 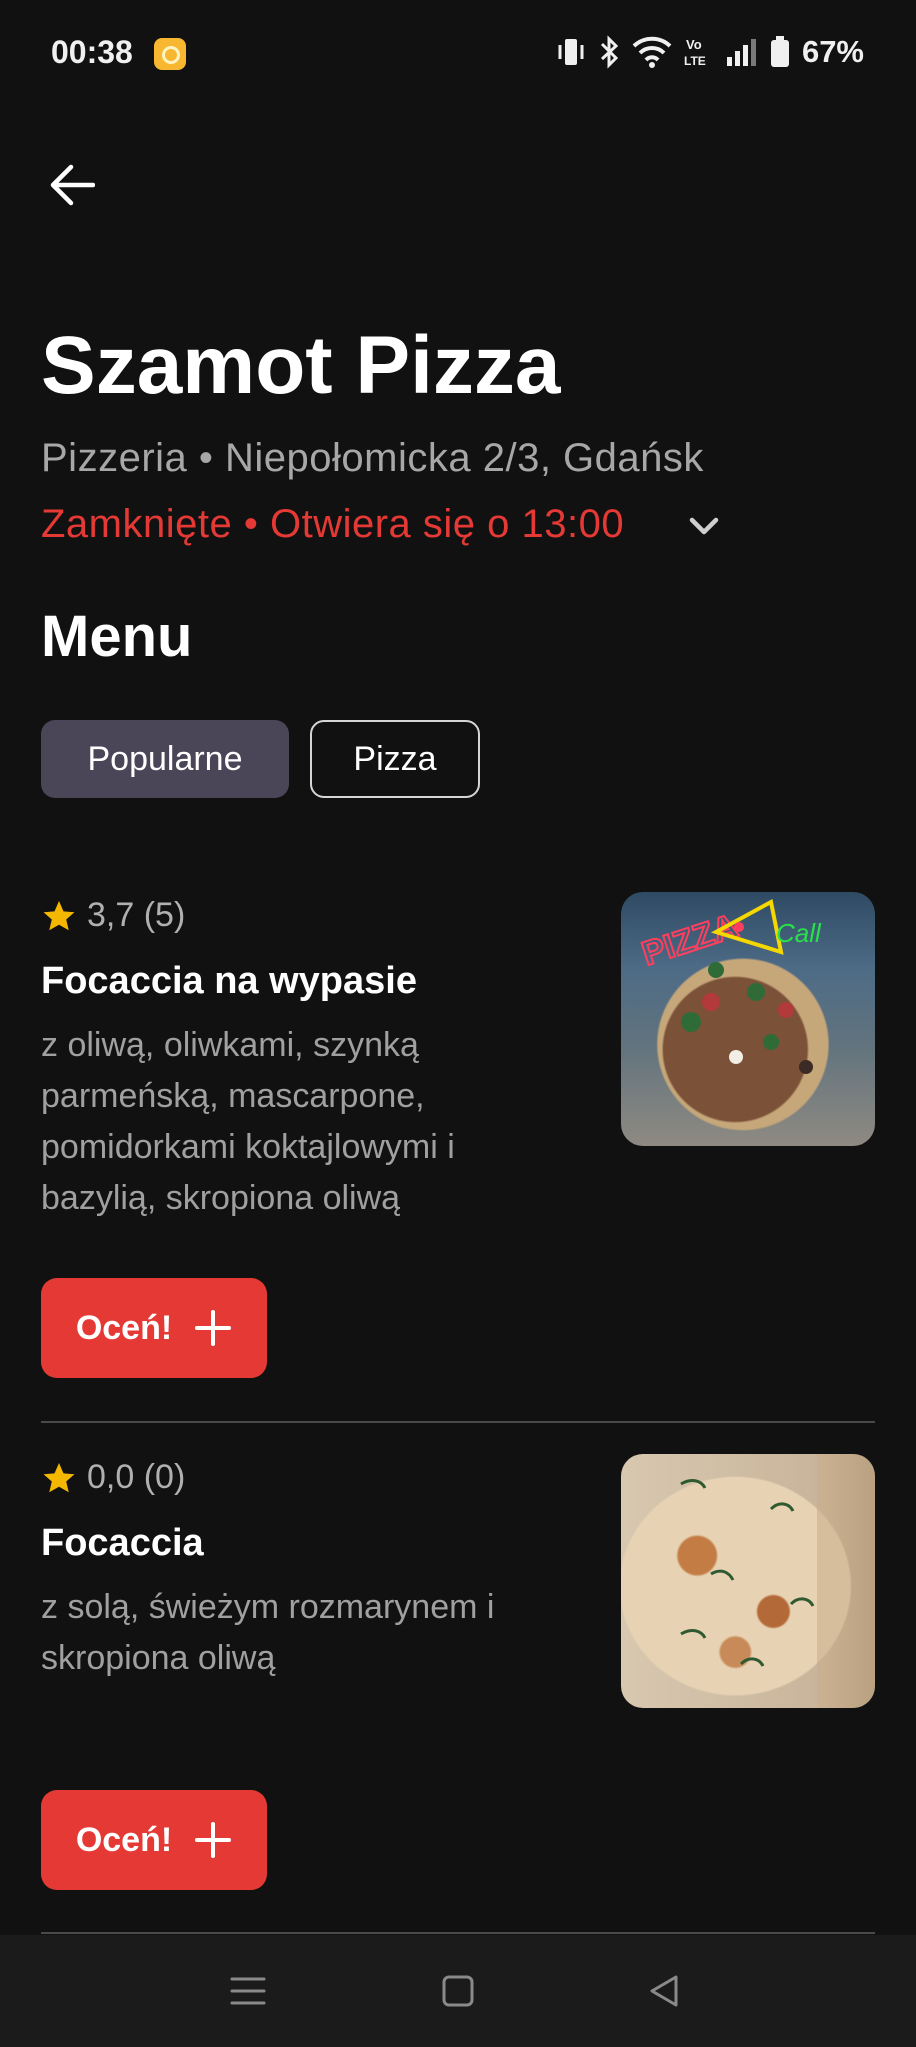 What do you see at coordinates (748, 1581) in the screenshot?
I see `item-photo` at bounding box center [748, 1581].